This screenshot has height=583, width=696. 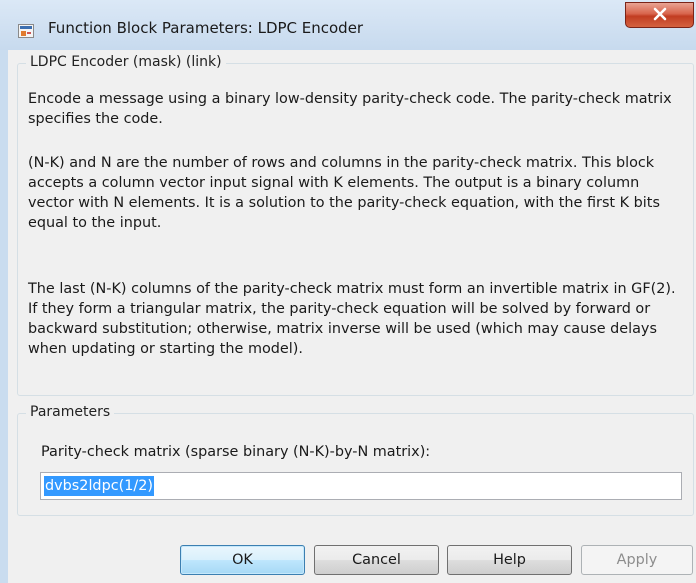 I want to click on ok-button: OK, so click(x=242, y=560).